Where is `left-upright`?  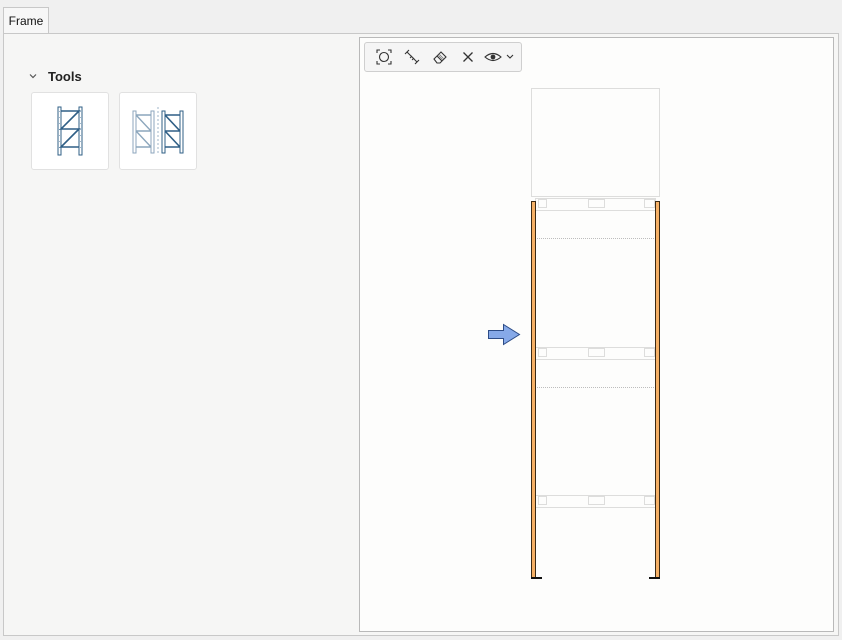
left-upright is located at coordinates (533, 390).